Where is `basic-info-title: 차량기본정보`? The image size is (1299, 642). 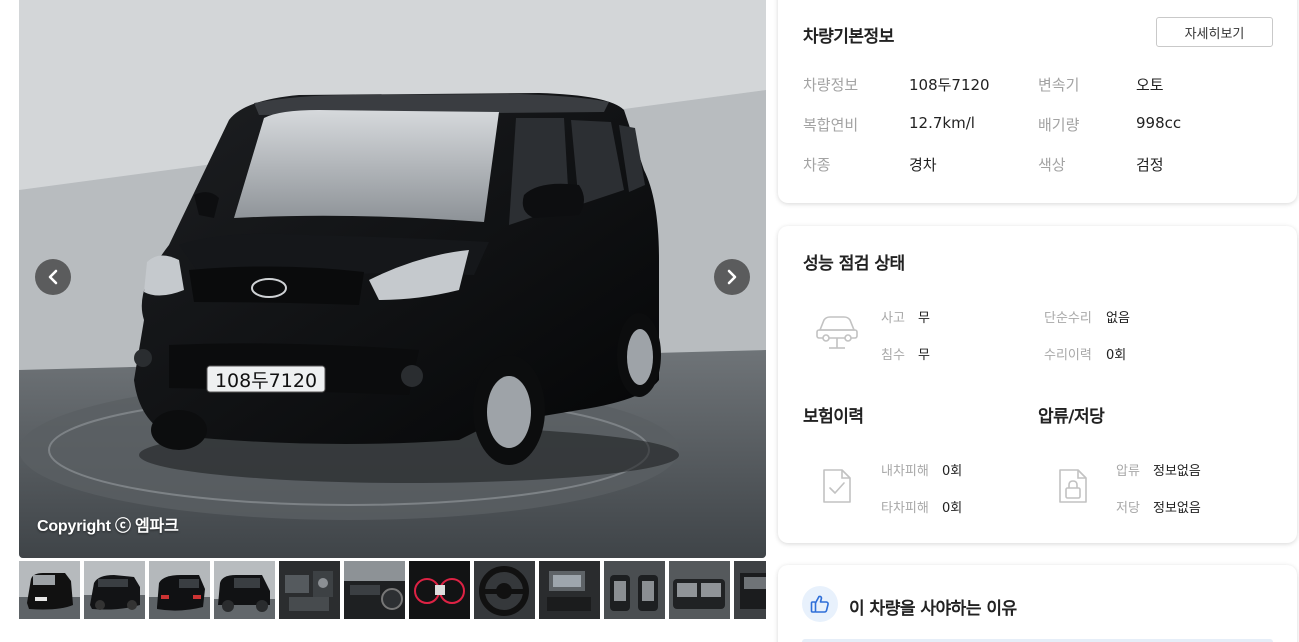 basic-info-title: 차량기본정보 is located at coordinates (848, 37).